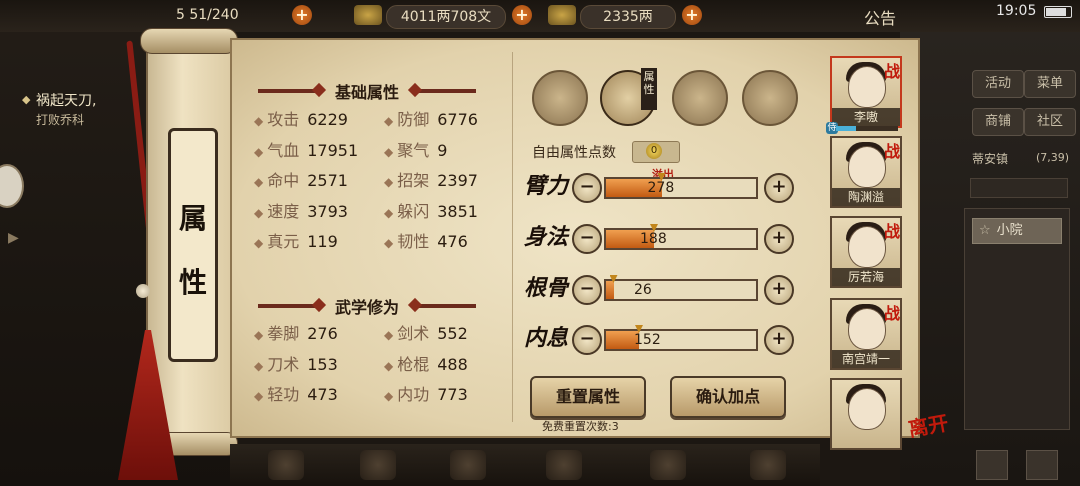 The width and height of the screenshot is (1080, 486). Describe the element at coordinates (770, 98) in the screenshot. I see `body-icon` at that location.